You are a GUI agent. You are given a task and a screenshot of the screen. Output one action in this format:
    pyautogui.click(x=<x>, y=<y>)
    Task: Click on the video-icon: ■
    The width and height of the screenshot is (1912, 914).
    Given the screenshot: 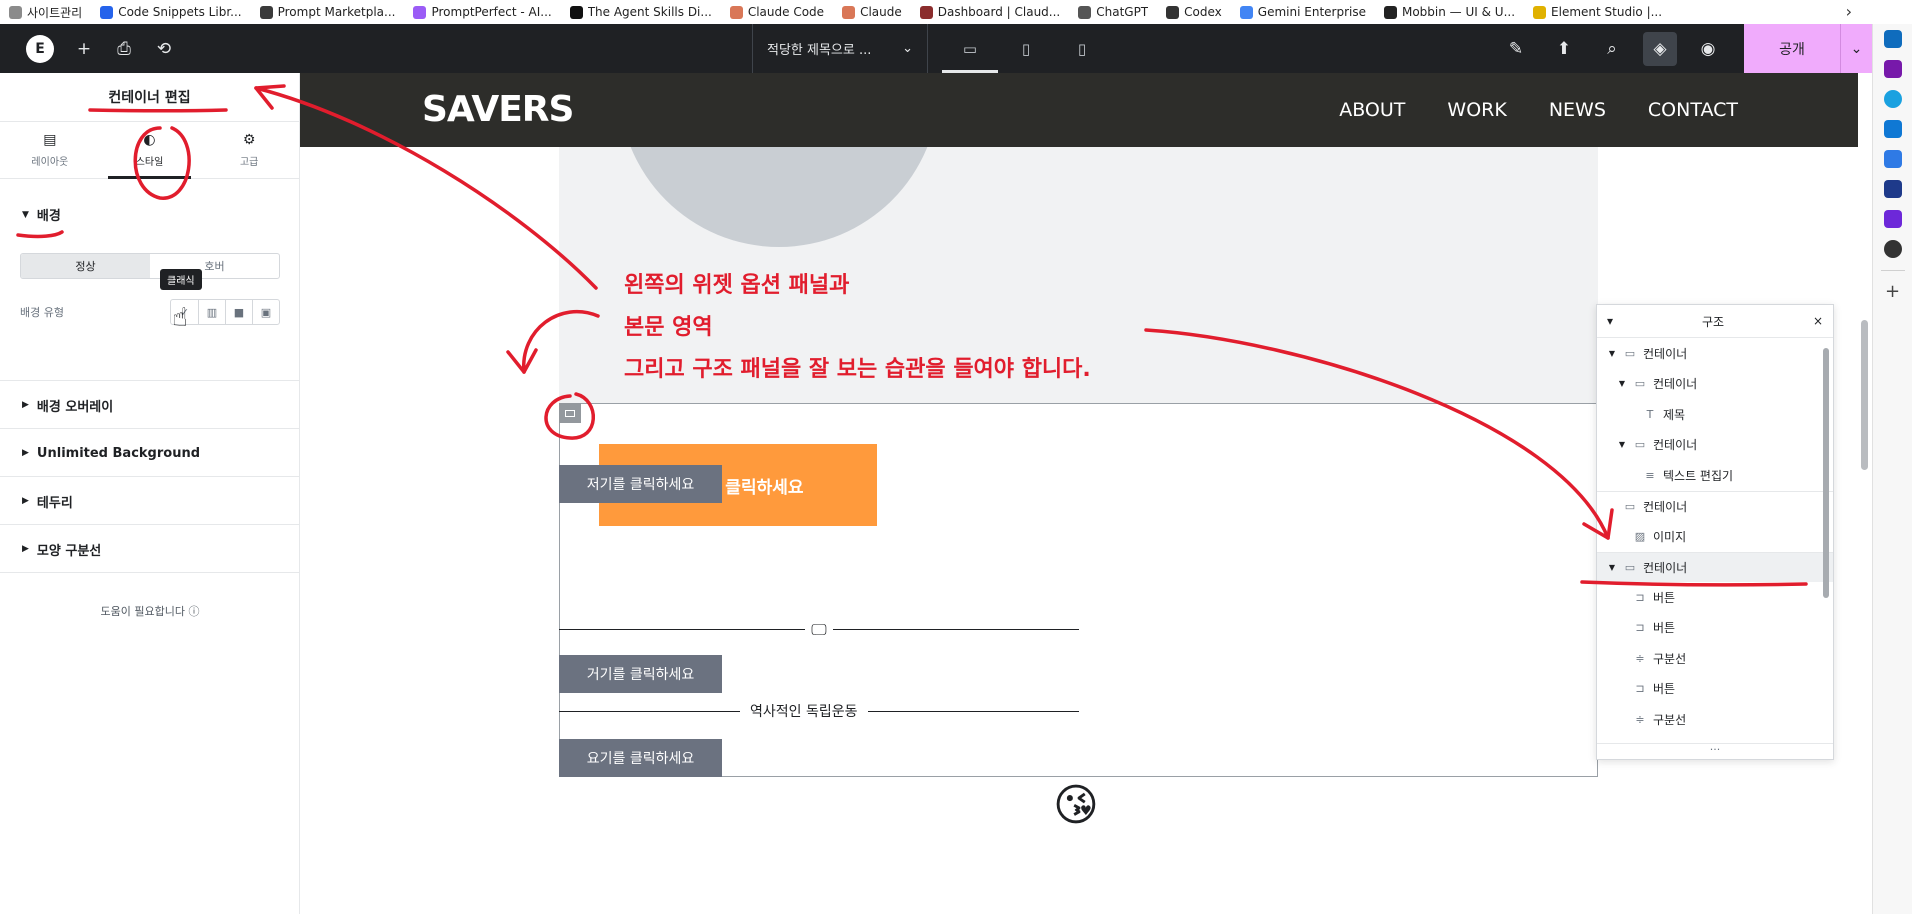 What is the action you would take?
    pyautogui.click(x=238, y=312)
    